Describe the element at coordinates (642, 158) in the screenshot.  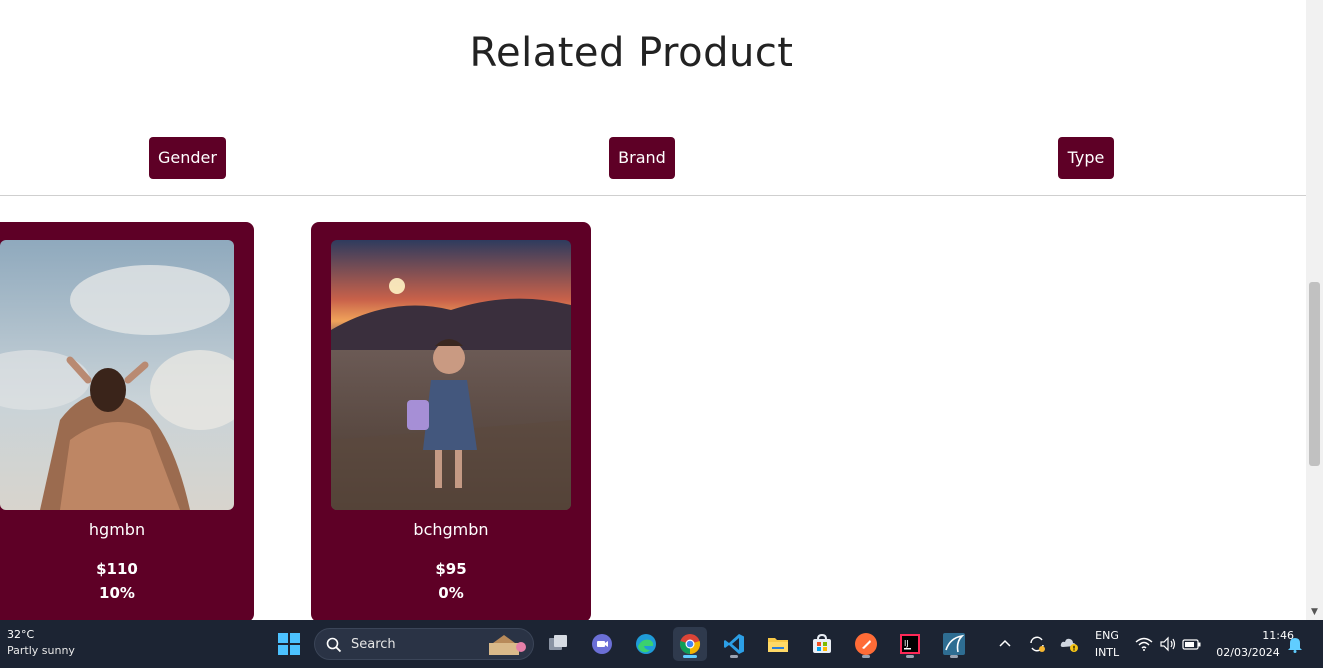
I see `brand-filter-button: Brand` at that location.